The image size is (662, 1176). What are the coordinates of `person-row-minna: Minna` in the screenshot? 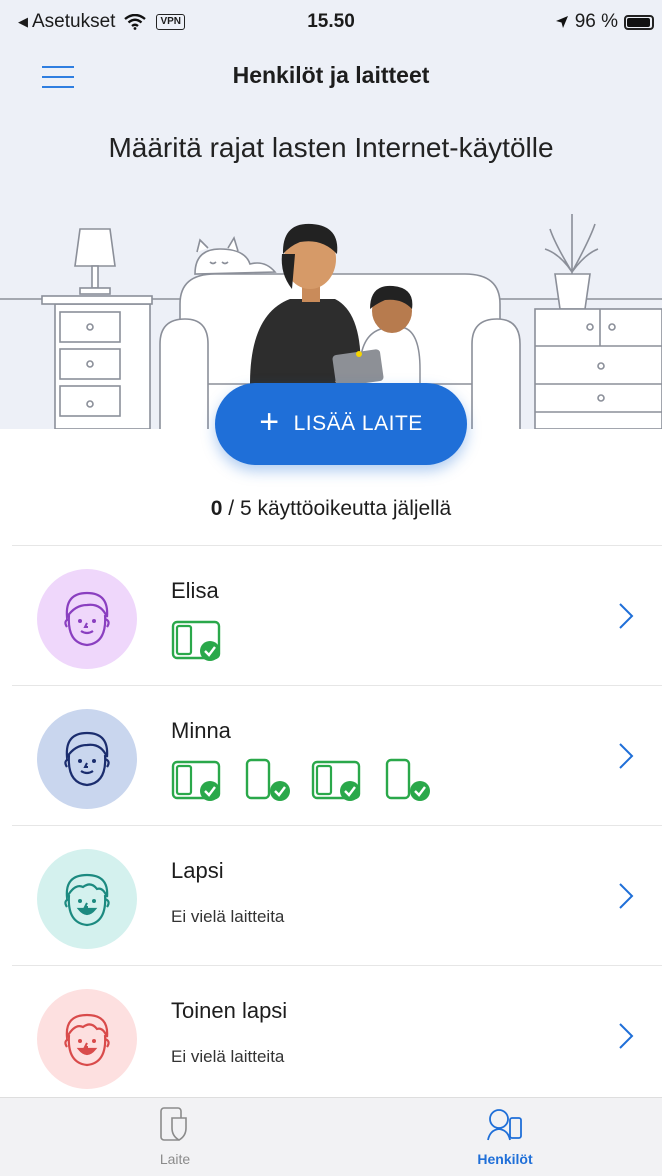 It's located at (337, 756).